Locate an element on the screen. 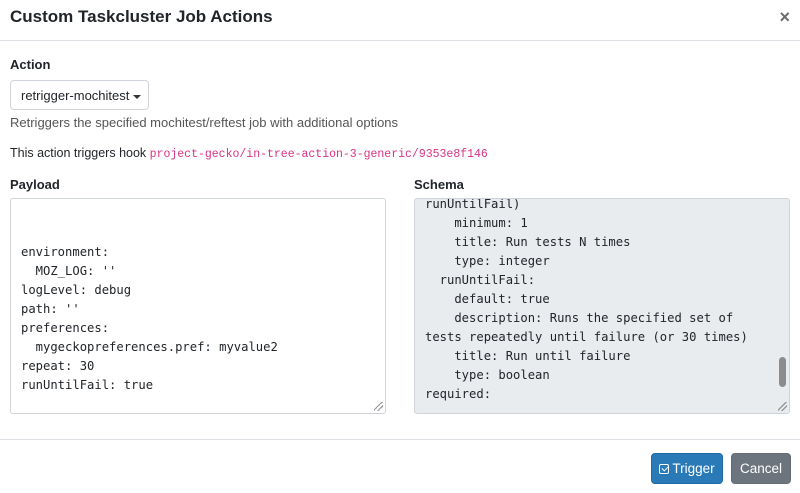  footer-divider is located at coordinates (400, 439).